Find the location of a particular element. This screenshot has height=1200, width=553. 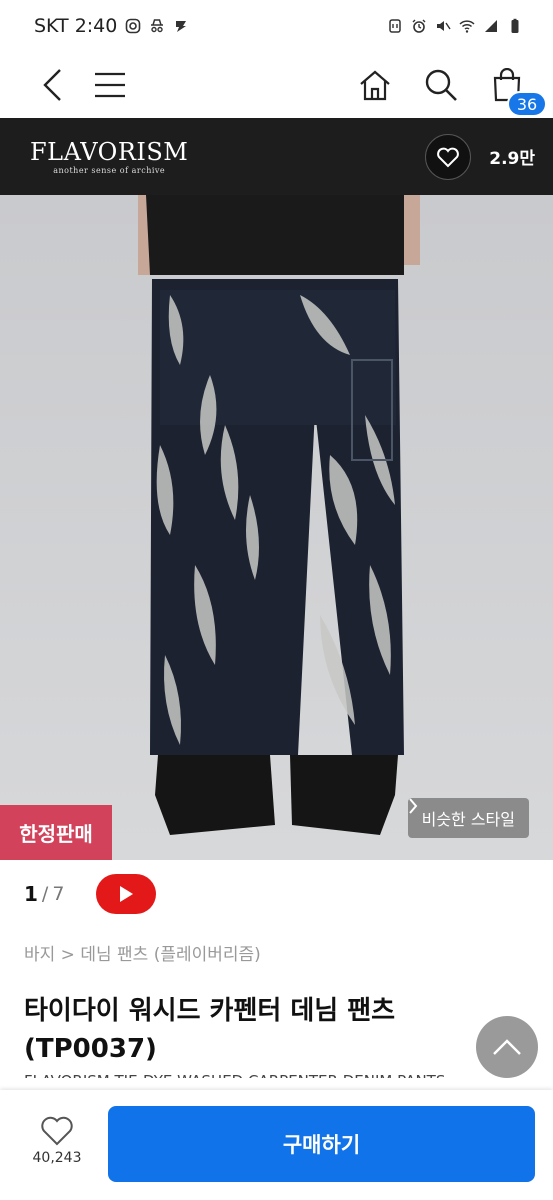

image-pager: 1 / 7 is located at coordinates (44, 894).